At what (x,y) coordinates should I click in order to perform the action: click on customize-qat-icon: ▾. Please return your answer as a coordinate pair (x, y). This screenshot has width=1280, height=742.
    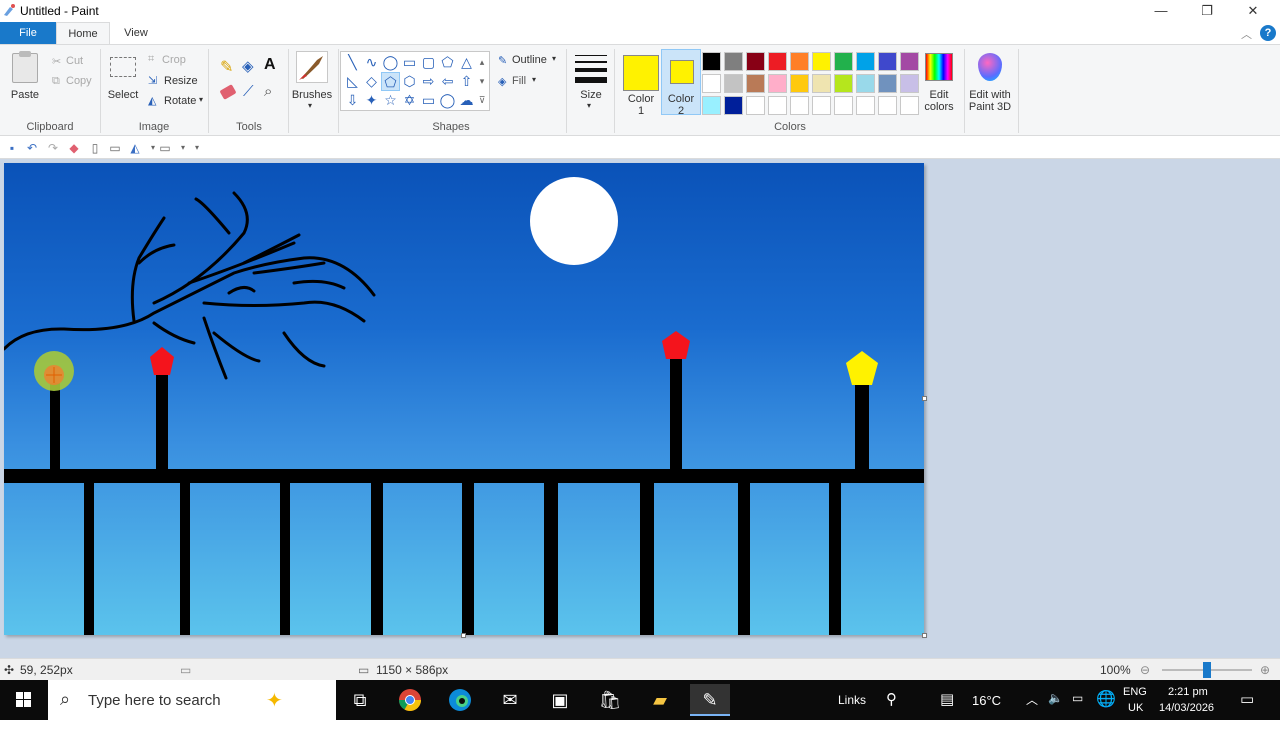
    Looking at the image, I should click on (197, 148).